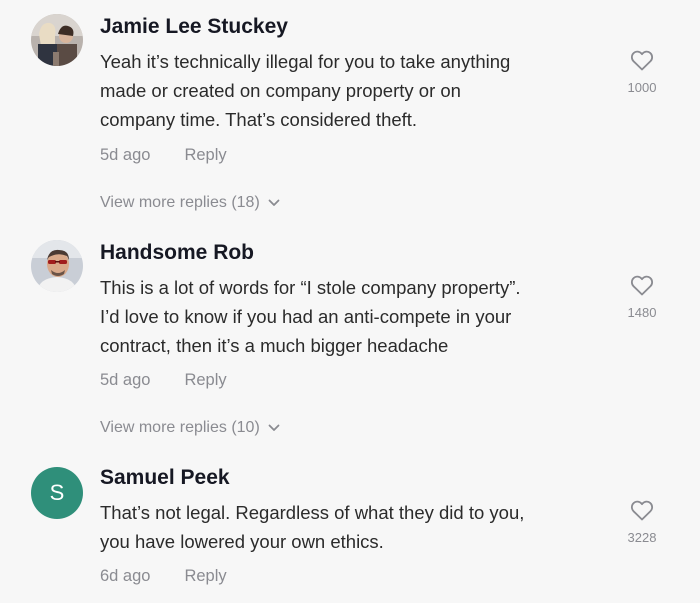 This screenshot has height=603, width=700. I want to click on comment-text-line: company time. That’s considered theft., so click(259, 119).